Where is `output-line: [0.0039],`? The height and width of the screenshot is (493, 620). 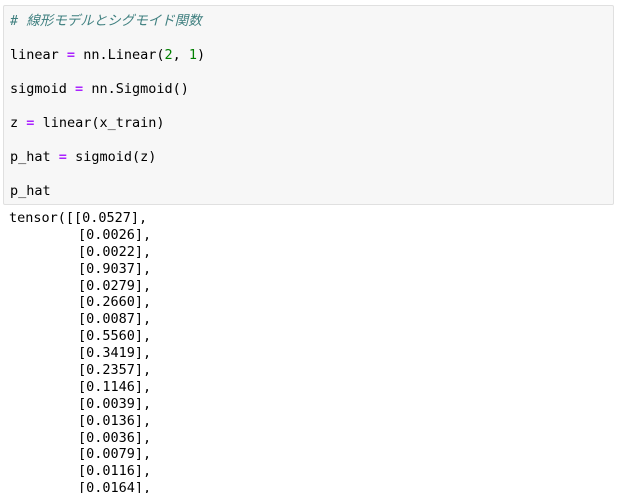
output-line: [0.0039], is located at coordinates (309, 404).